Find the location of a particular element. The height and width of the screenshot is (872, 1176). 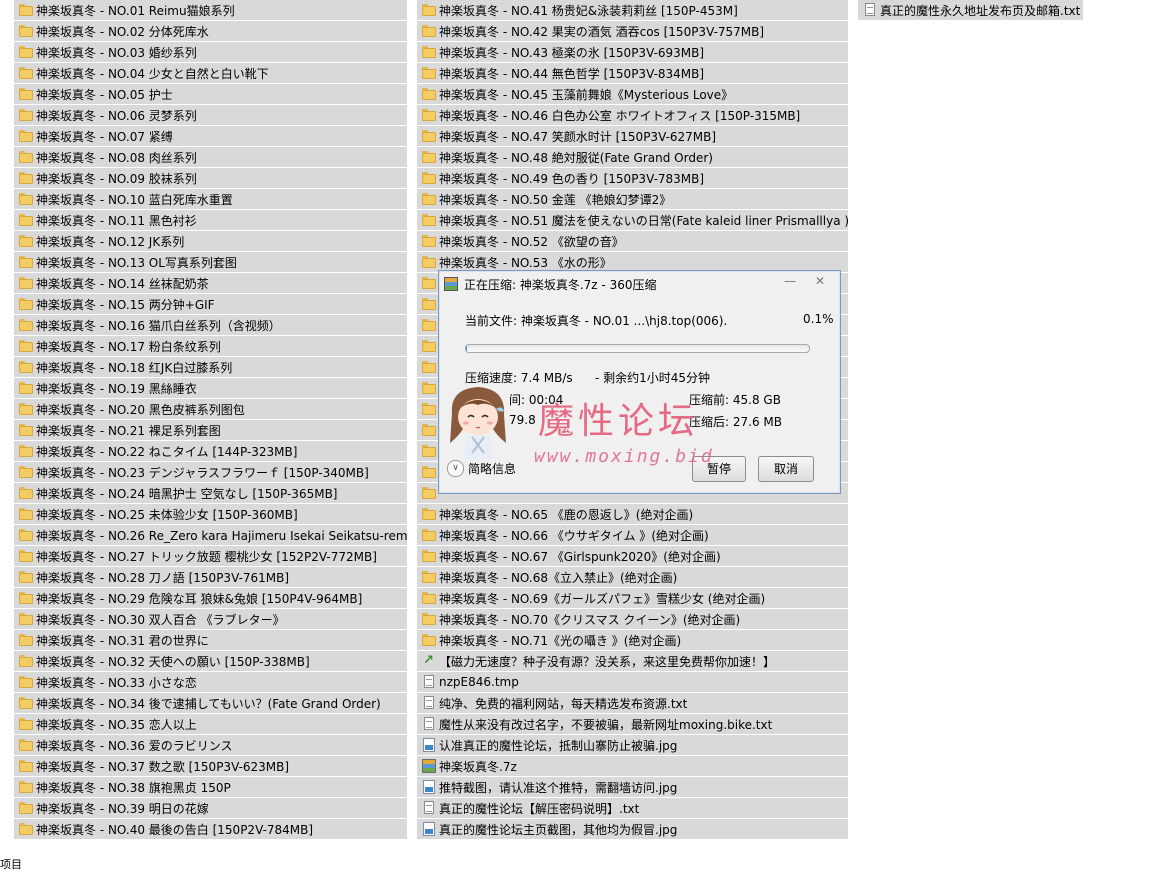

folder-item: 神楽坂真冬 - NO.03 婚纱系列 is located at coordinates (210, 52).